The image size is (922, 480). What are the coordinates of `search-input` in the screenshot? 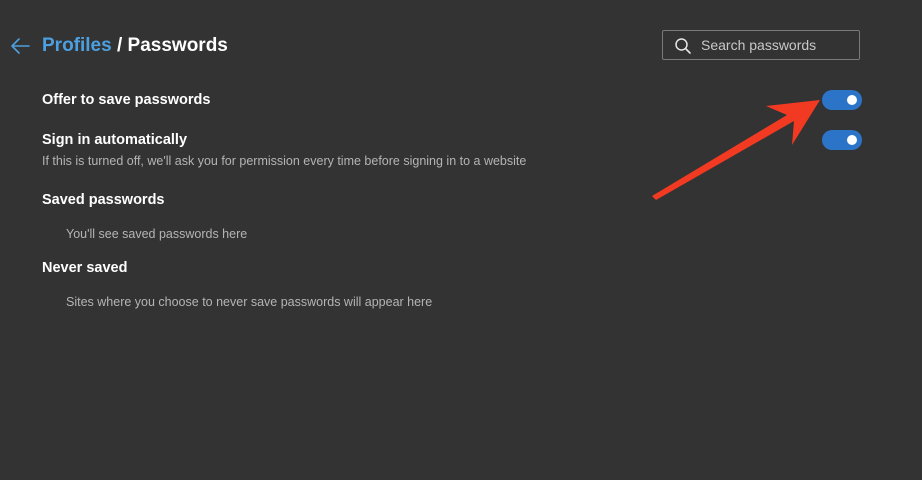 It's located at (778, 45).